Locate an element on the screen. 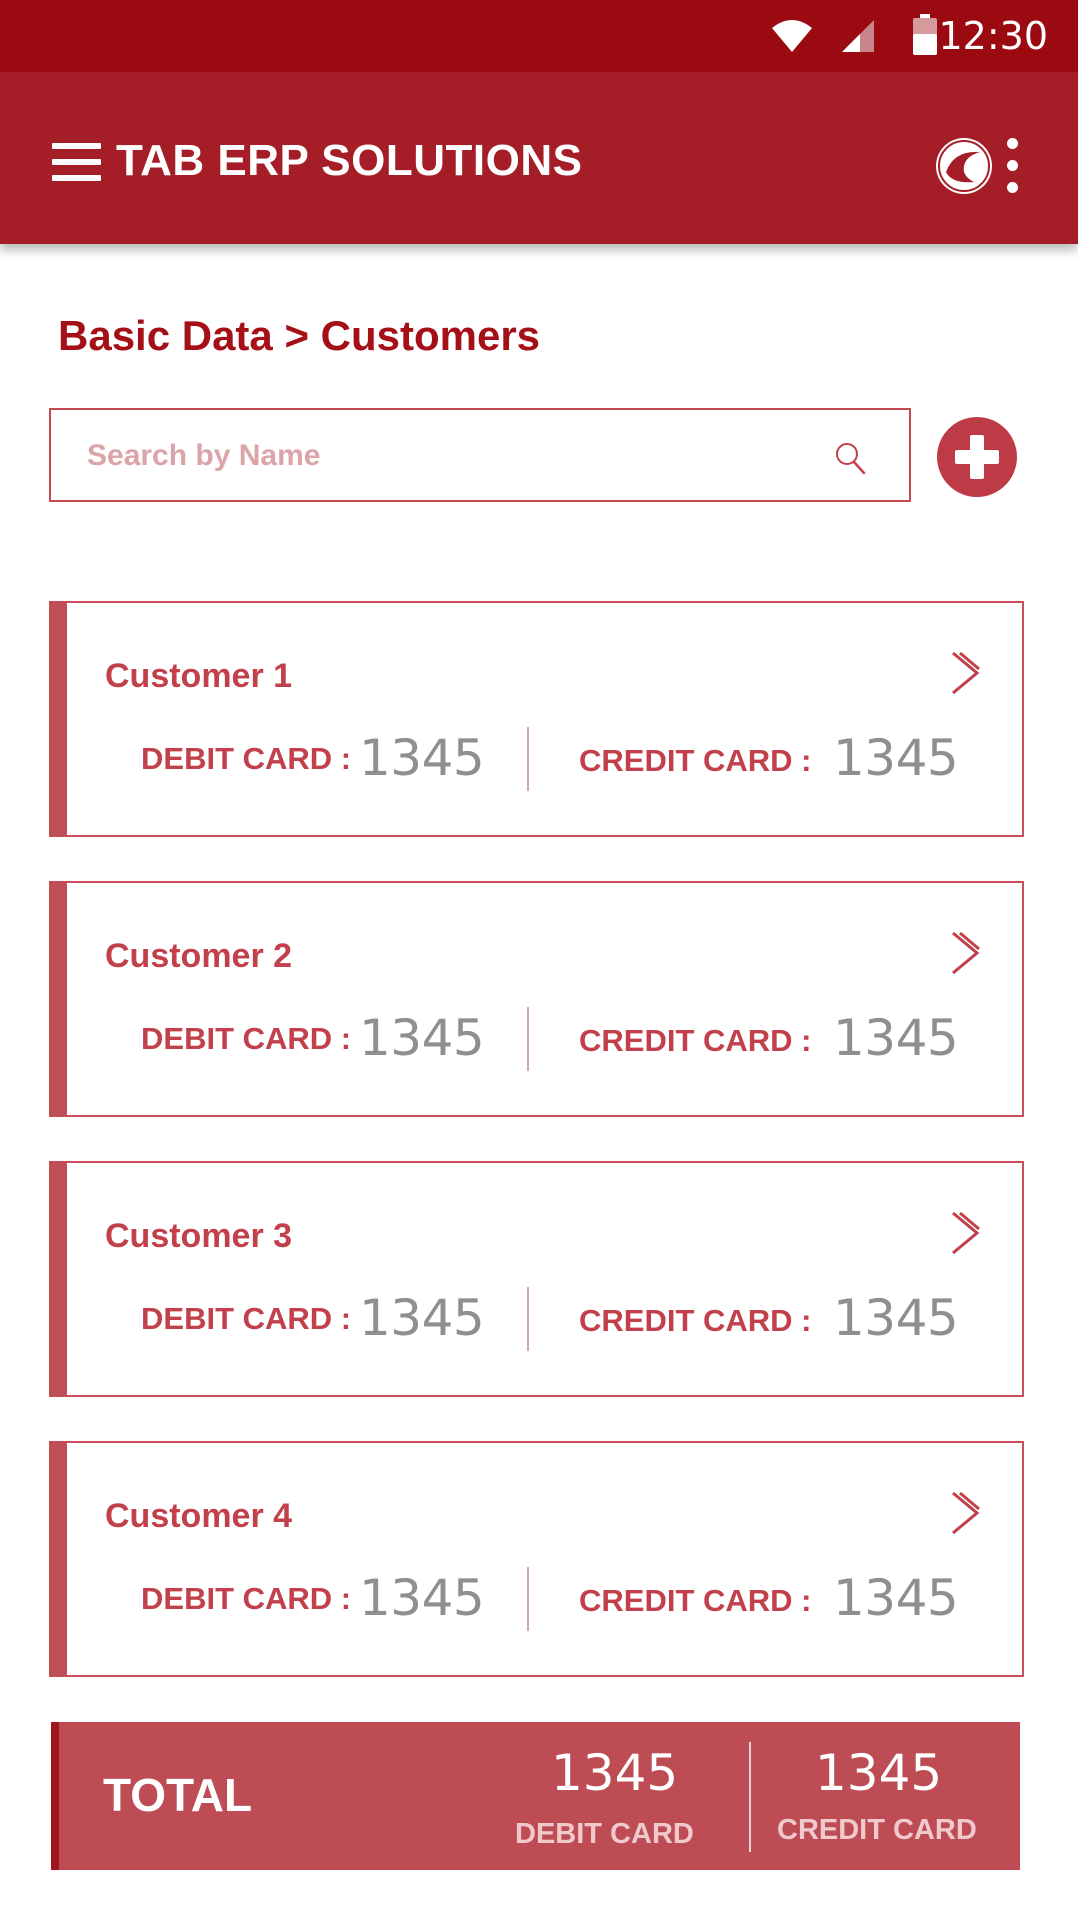 The width and height of the screenshot is (1078, 1920). more-vert-icon is located at coordinates (1012, 166).